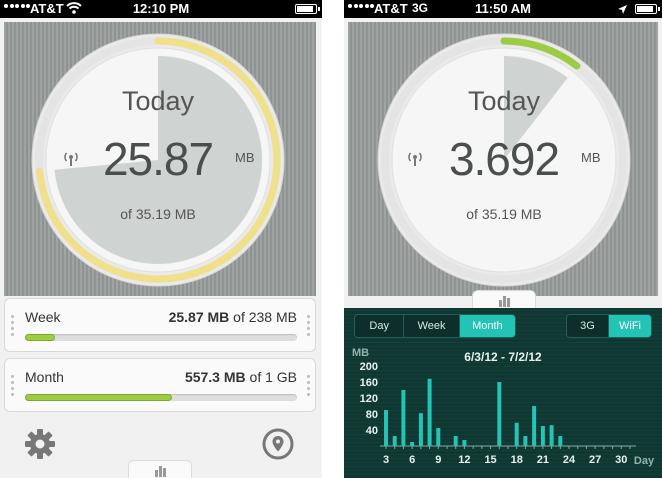 The height and width of the screenshot is (478, 662). I want to click on month-label: Month, so click(44, 377).